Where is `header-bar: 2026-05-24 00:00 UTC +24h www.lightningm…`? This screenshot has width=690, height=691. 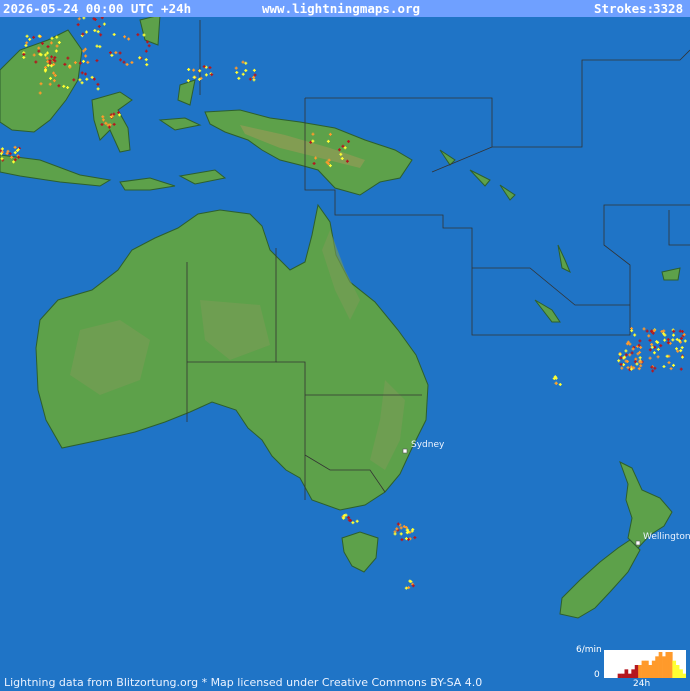 header-bar: 2026-05-24 00:00 UTC +24h www.lightningm… is located at coordinates (345, 8).